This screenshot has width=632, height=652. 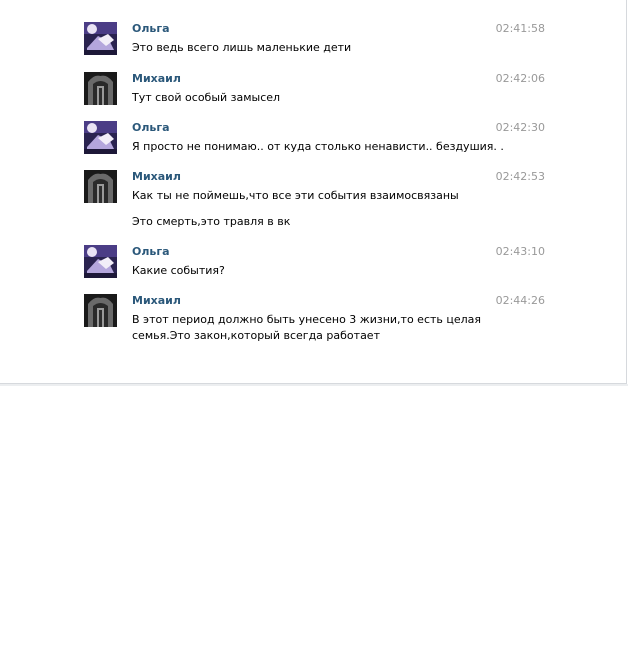 I want to click on message-time: 02:44:26, so click(x=520, y=301).